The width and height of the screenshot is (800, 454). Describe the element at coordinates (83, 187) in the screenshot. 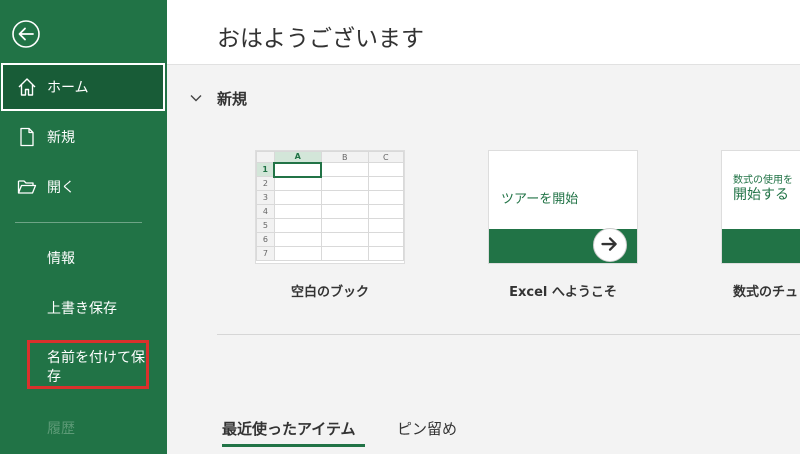

I see `nav-open: 開く` at that location.